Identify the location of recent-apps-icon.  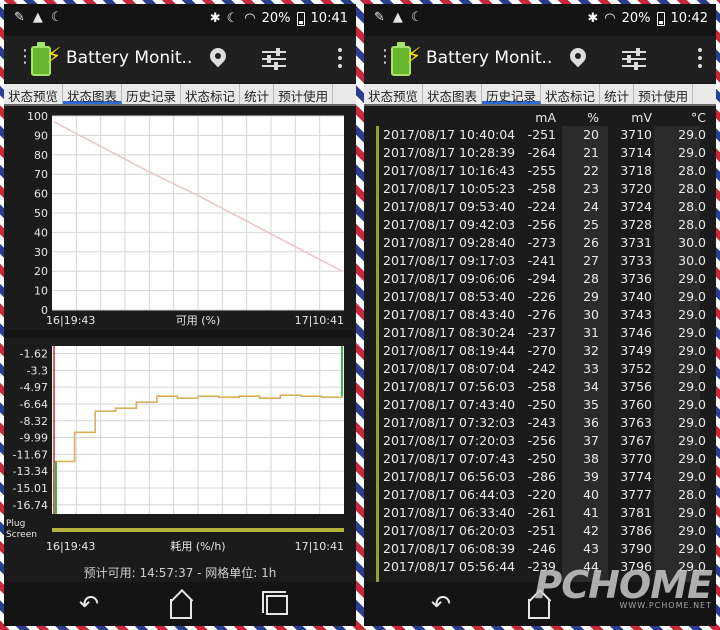
(275, 604).